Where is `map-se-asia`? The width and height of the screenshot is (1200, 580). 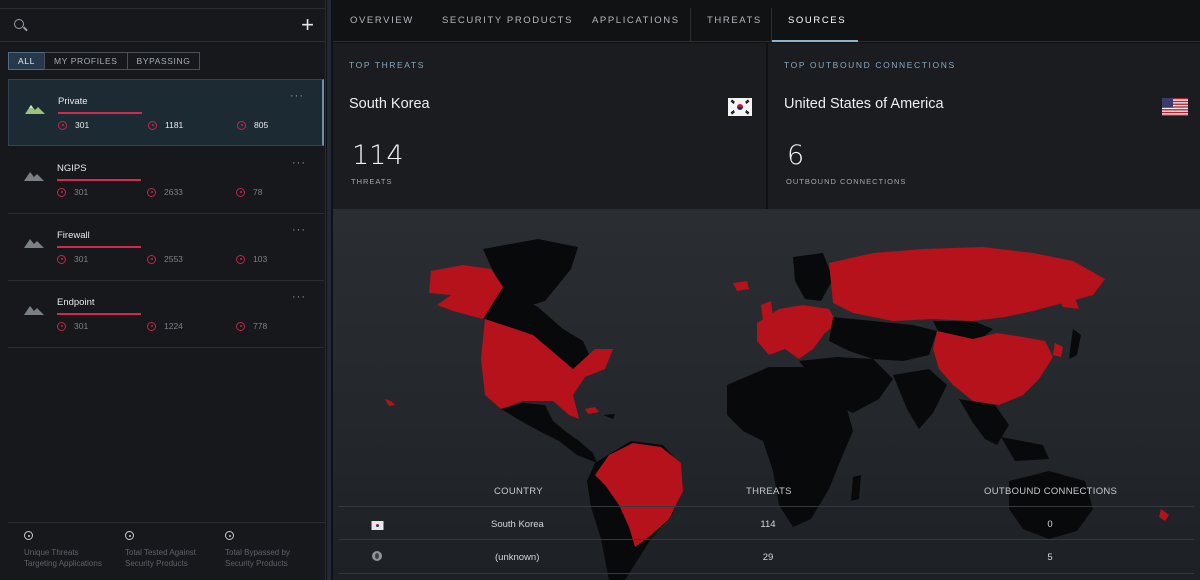 map-se-asia is located at coordinates (984, 422).